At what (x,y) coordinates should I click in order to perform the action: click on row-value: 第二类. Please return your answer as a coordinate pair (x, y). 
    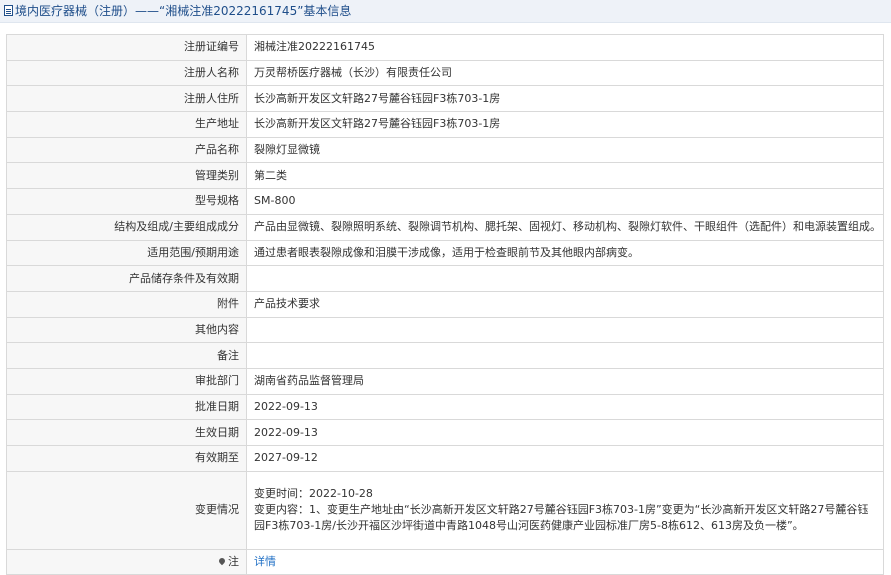
    Looking at the image, I should click on (565, 176).